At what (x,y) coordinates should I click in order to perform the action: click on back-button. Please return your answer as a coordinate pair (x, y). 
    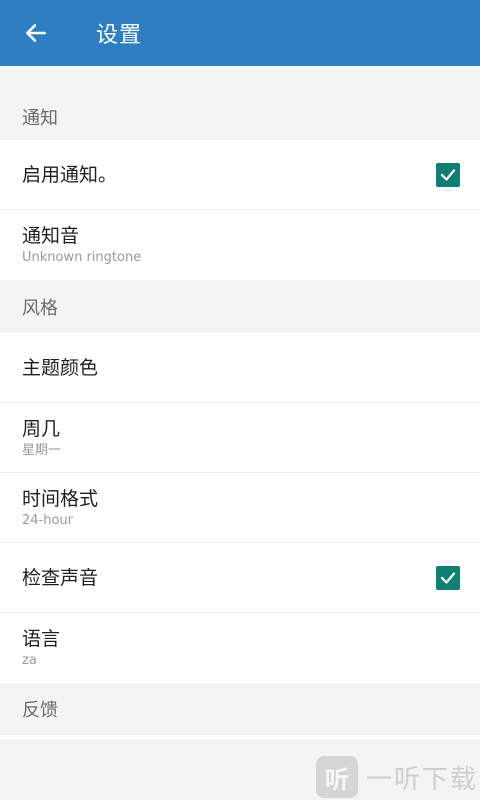
    Looking at the image, I should click on (36, 33).